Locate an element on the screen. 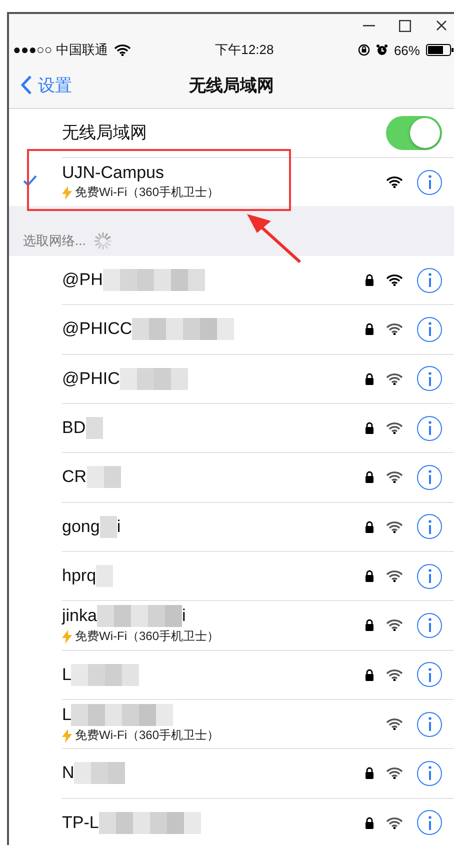 This screenshot has height=845, width=454. close-icon is located at coordinates (441, 25).